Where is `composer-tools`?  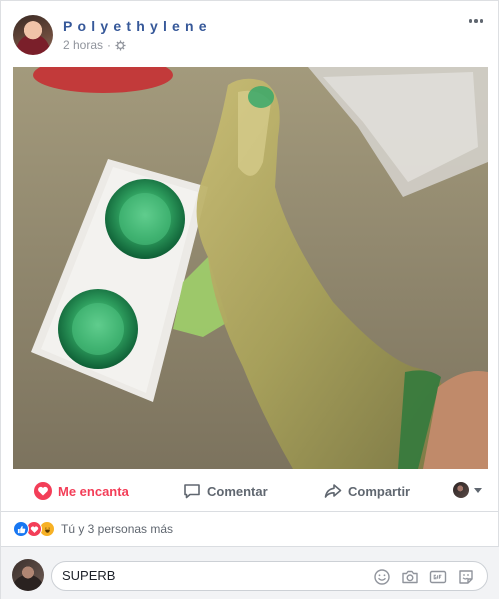
composer-tools is located at coordinates (424, 577).